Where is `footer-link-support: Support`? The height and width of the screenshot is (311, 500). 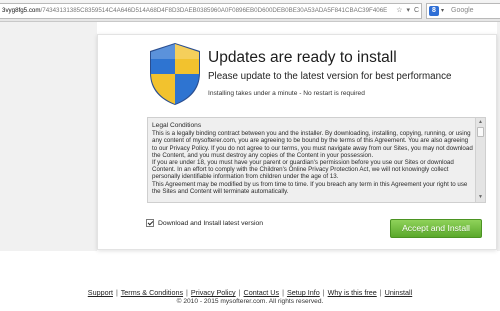 footer-link-support: Support is located at coordinates (100, 292).